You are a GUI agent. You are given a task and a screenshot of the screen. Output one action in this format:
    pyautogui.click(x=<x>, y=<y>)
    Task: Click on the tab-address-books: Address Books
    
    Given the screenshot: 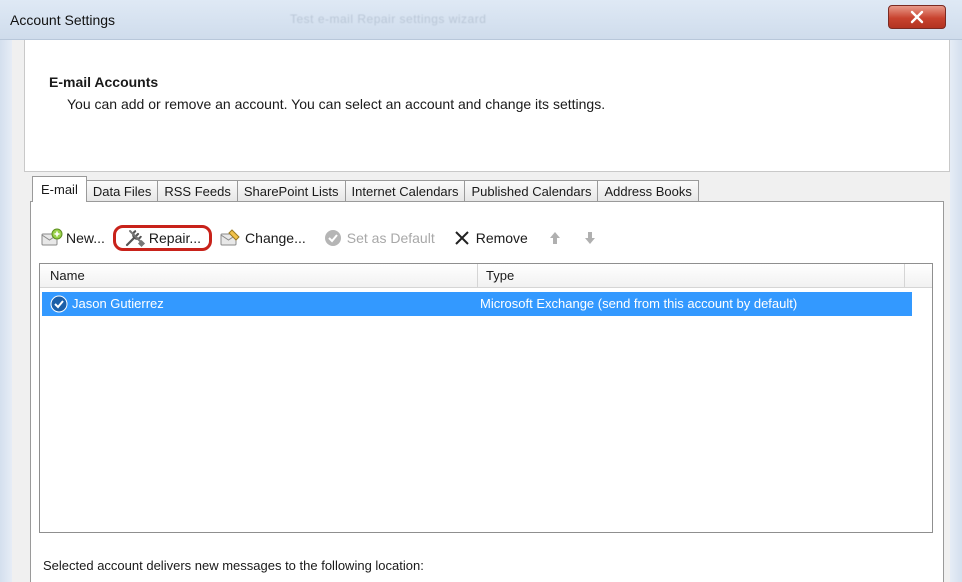 What is the action you would take?
    pyautogui.click(x=648, y=191)
    